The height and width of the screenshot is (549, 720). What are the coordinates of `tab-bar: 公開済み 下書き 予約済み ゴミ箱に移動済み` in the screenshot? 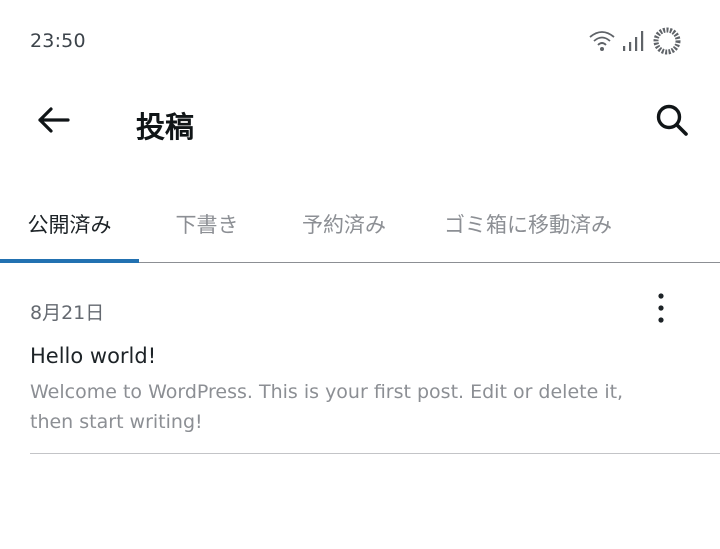 It's located at (360, 224).